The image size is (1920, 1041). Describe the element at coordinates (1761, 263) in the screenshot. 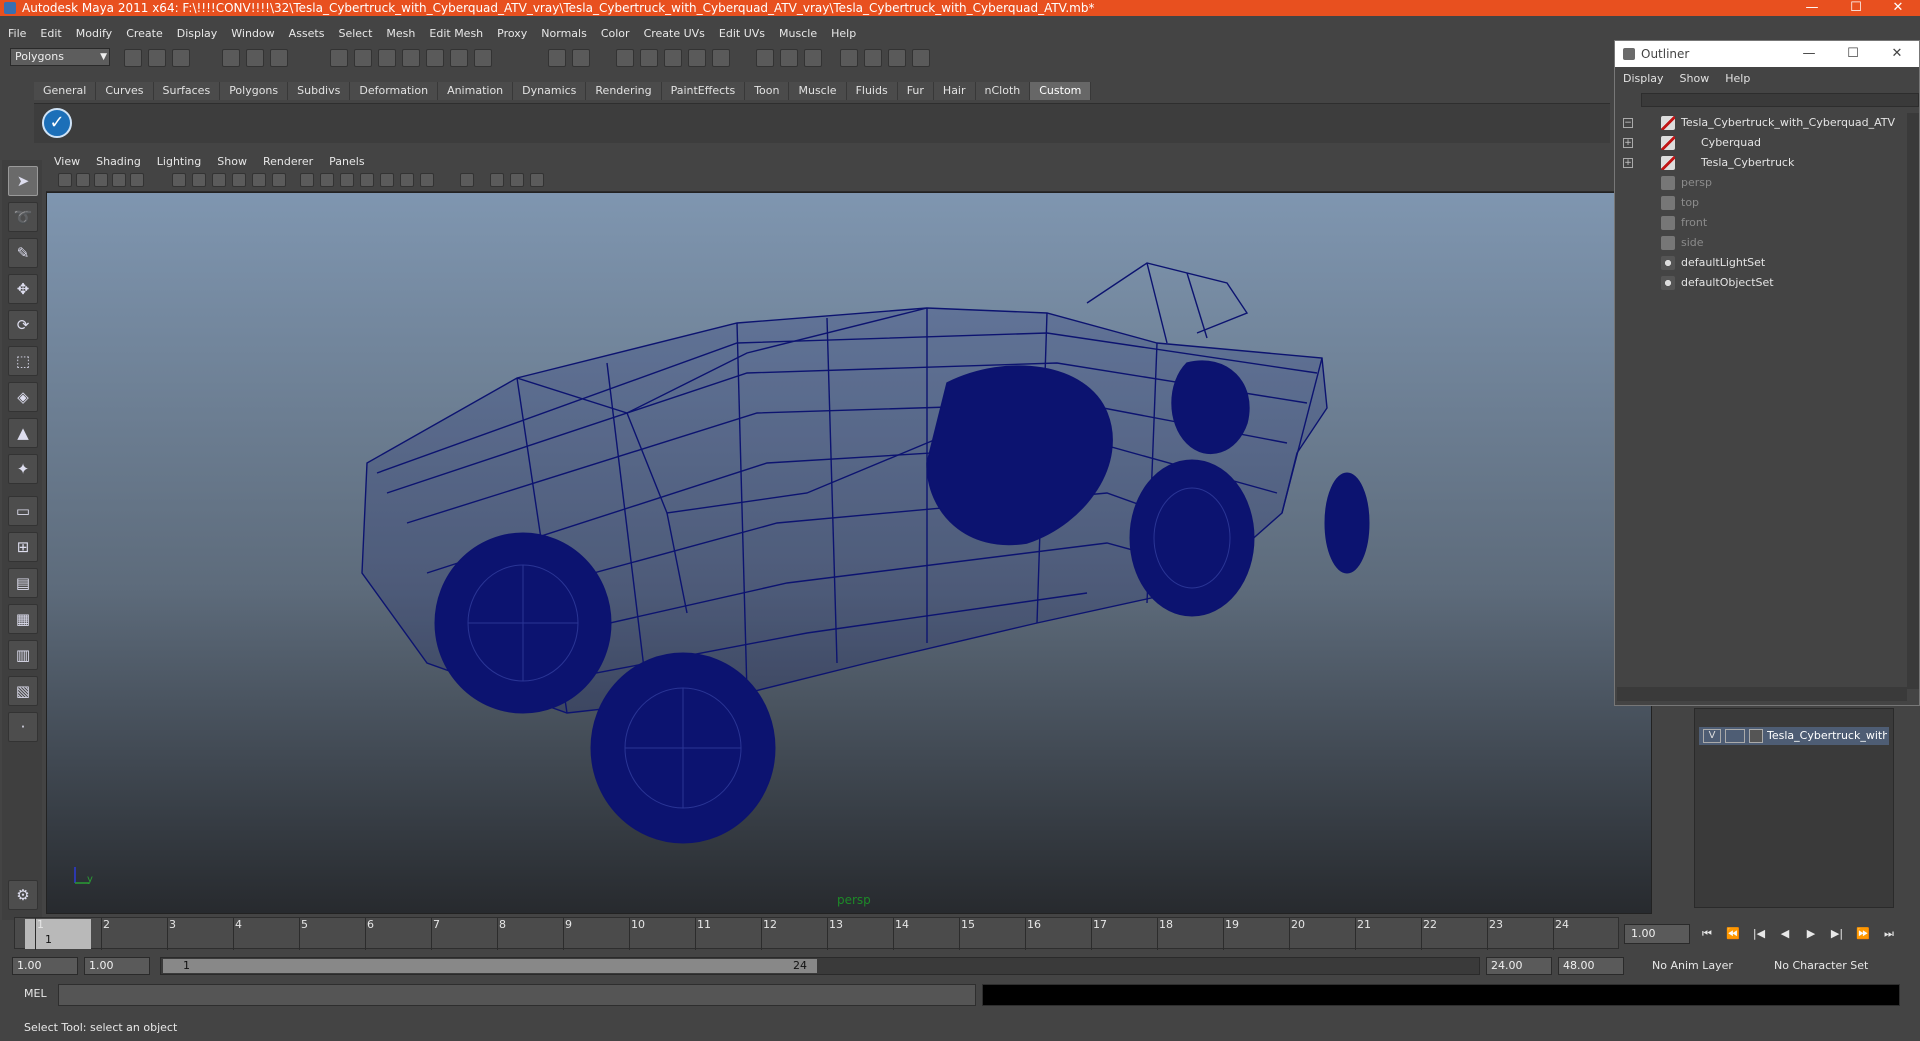

I see `outliner-item: defaultLightSet` at that location.